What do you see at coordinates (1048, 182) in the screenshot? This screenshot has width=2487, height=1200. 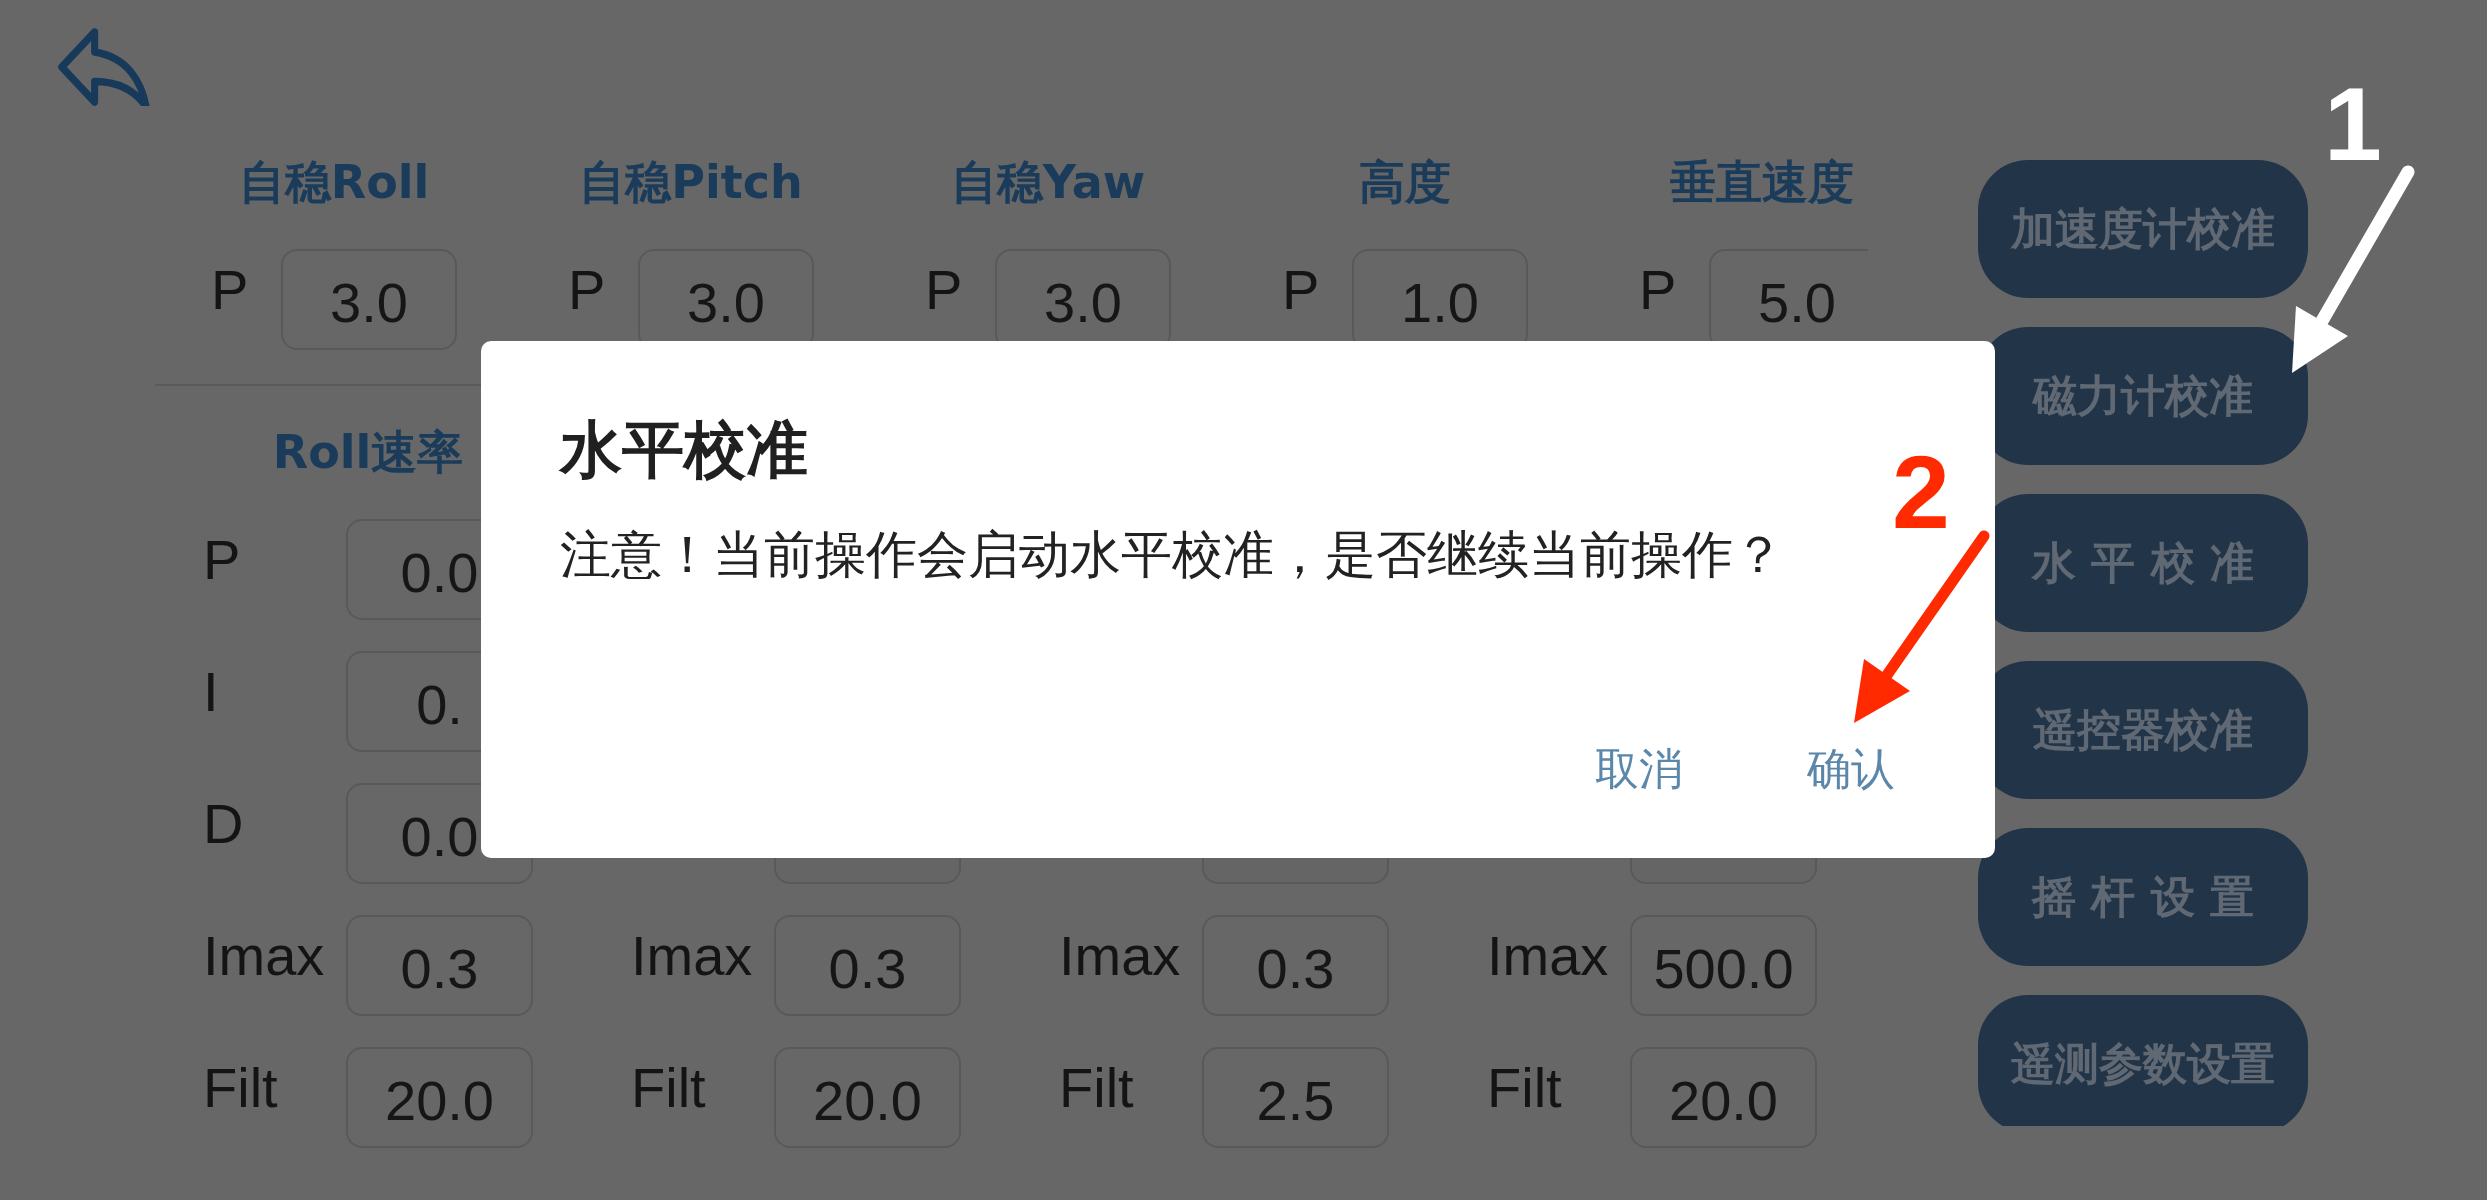 I see `column-header: 自稳Yaw` at bounding box center [1048, 182].